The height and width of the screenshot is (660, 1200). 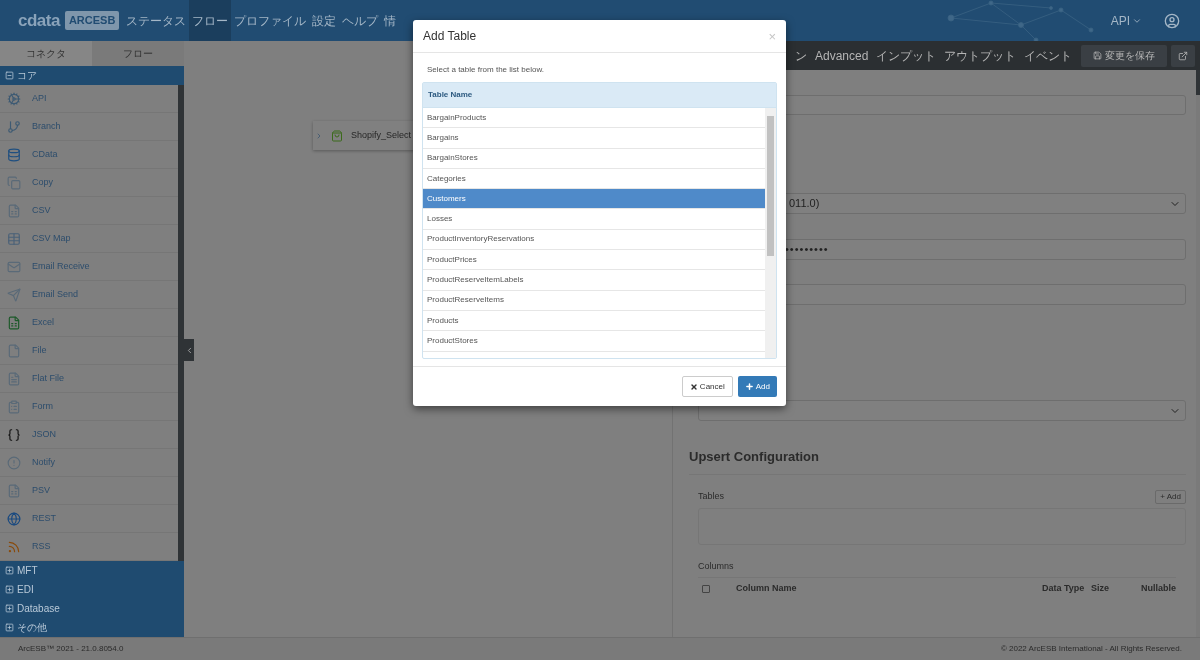 I want to click on connector-item: API, so click(x=89, y=99).